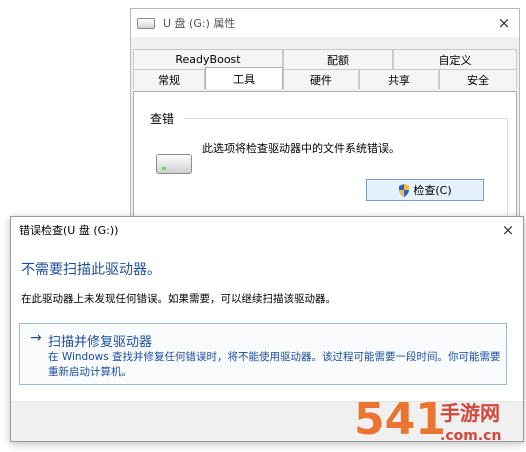  I want to click on properties-titlebar: U 盘 (G:) 属性 ×, so click(325, 23).